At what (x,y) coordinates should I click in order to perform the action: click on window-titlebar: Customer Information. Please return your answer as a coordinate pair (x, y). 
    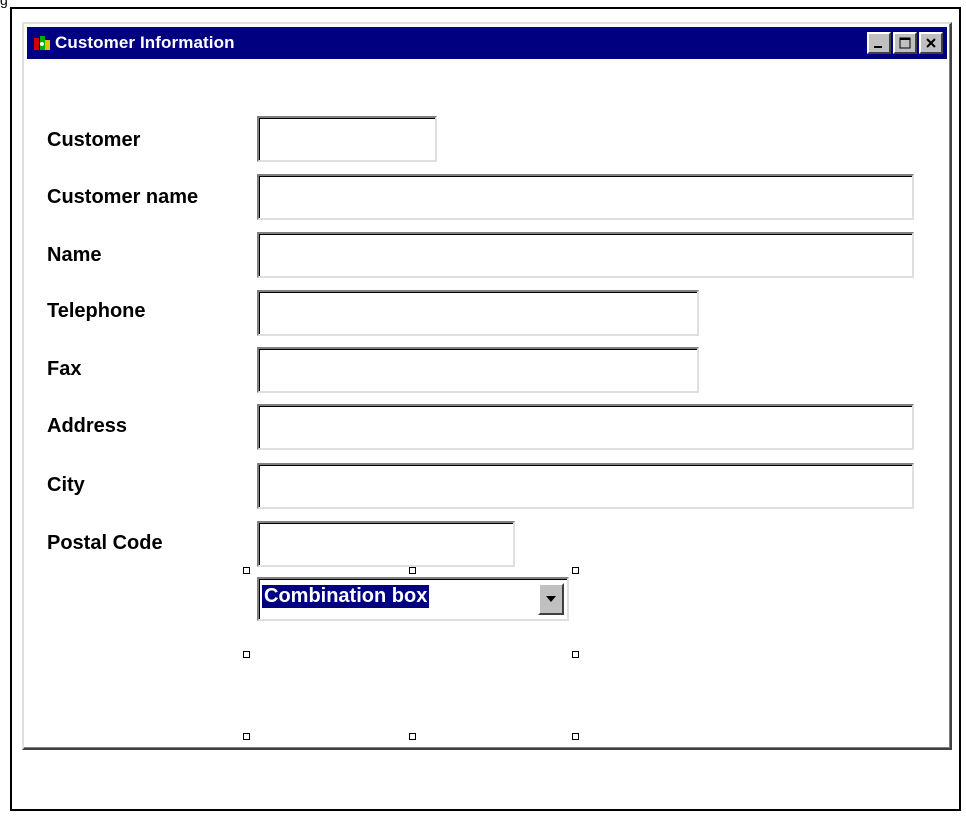
    Looking at the image, I should click on (487, 43).